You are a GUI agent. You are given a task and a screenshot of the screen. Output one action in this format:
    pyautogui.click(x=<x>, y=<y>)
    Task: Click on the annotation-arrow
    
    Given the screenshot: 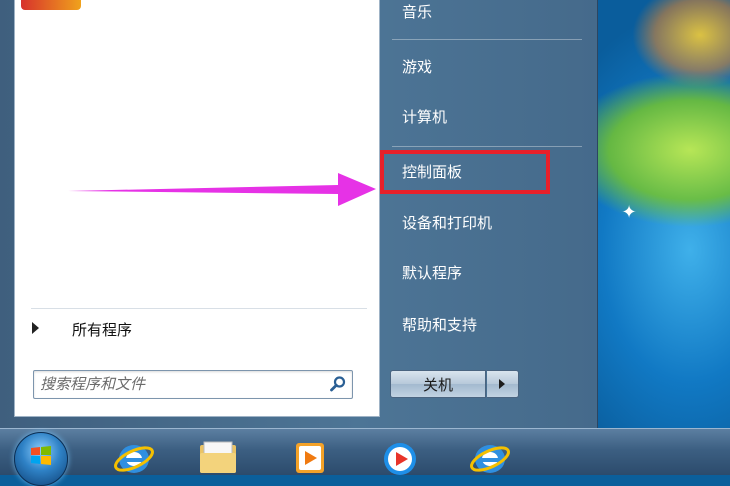 What is the action you would take?
    pyautogui.click(x=222, y=189)
    